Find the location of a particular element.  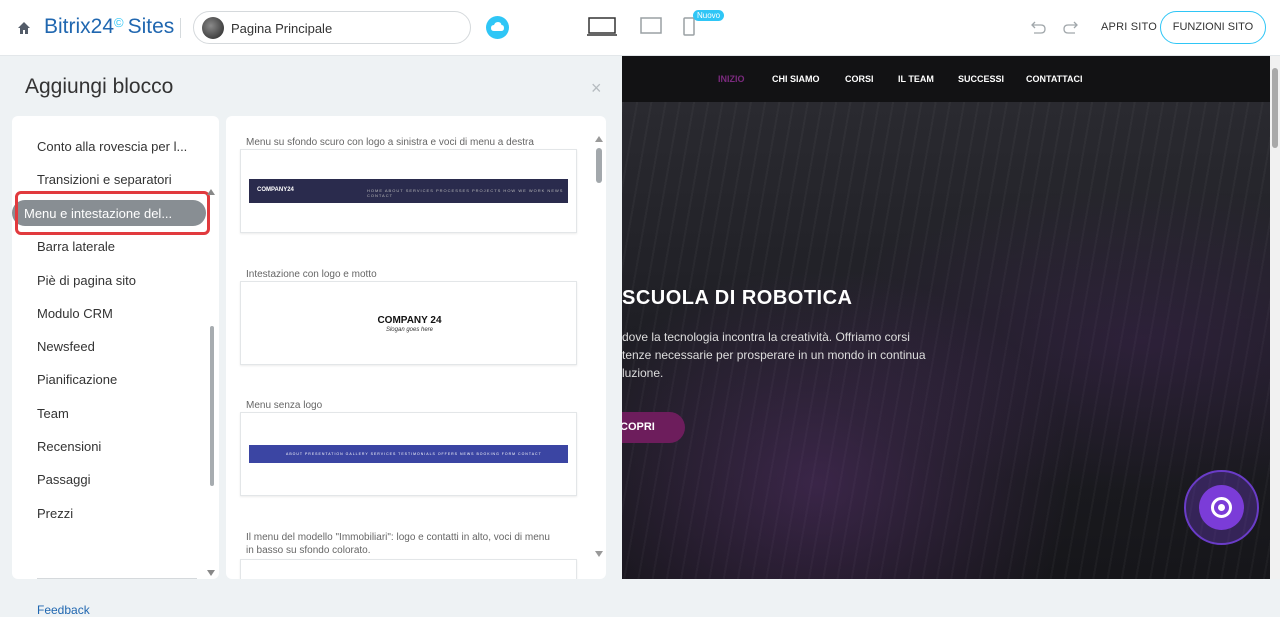

mobile-view-icon is located at coordinates (689, 27).